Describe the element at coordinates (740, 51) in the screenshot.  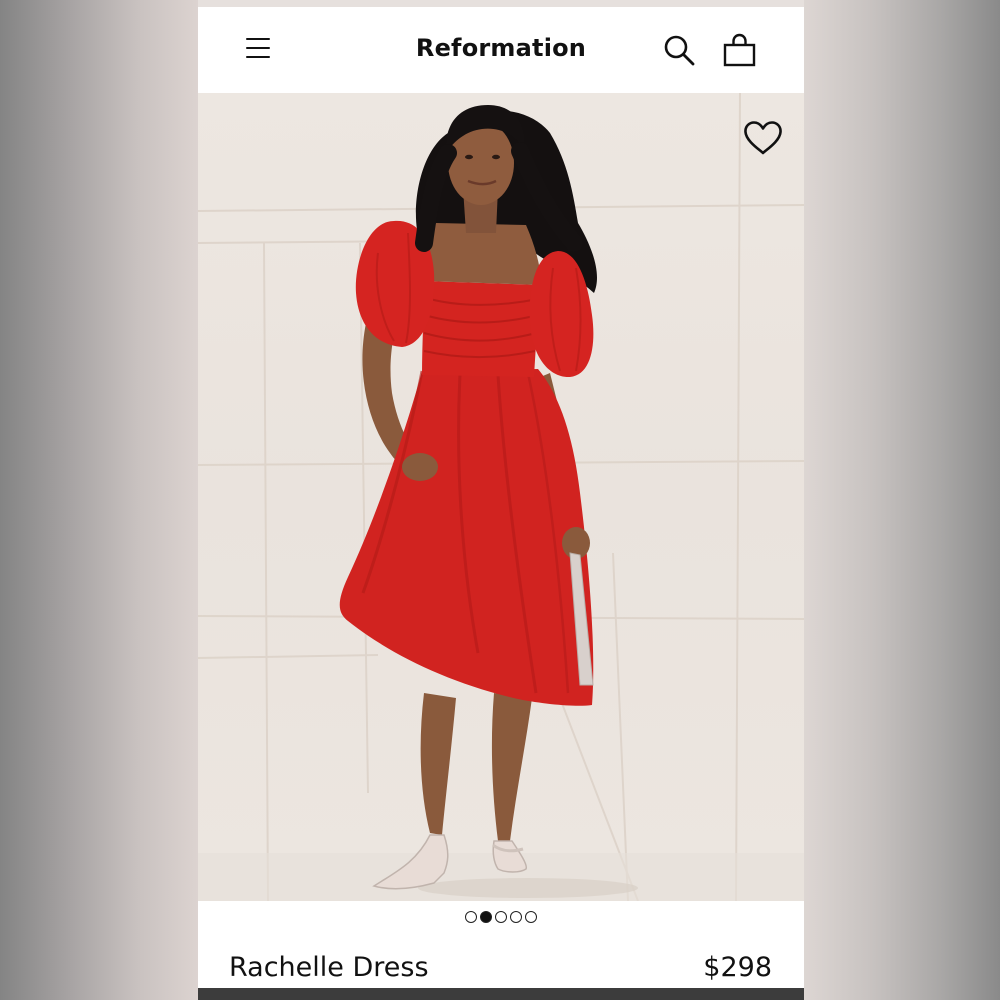
I see `shopping-bag-icon` at that location.